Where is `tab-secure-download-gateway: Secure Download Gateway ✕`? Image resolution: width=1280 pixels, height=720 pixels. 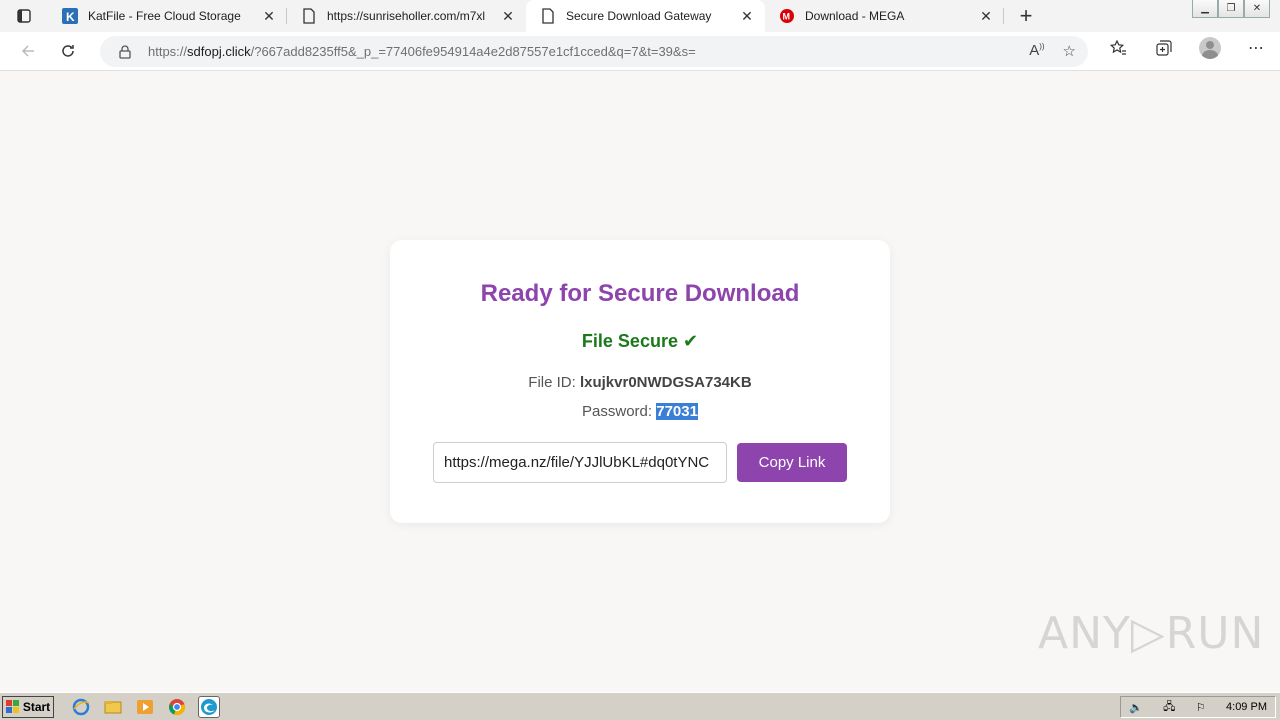
tab-secure-download-gateway: Secure Download Gateway ✕ is located at coordinates (645, 16).